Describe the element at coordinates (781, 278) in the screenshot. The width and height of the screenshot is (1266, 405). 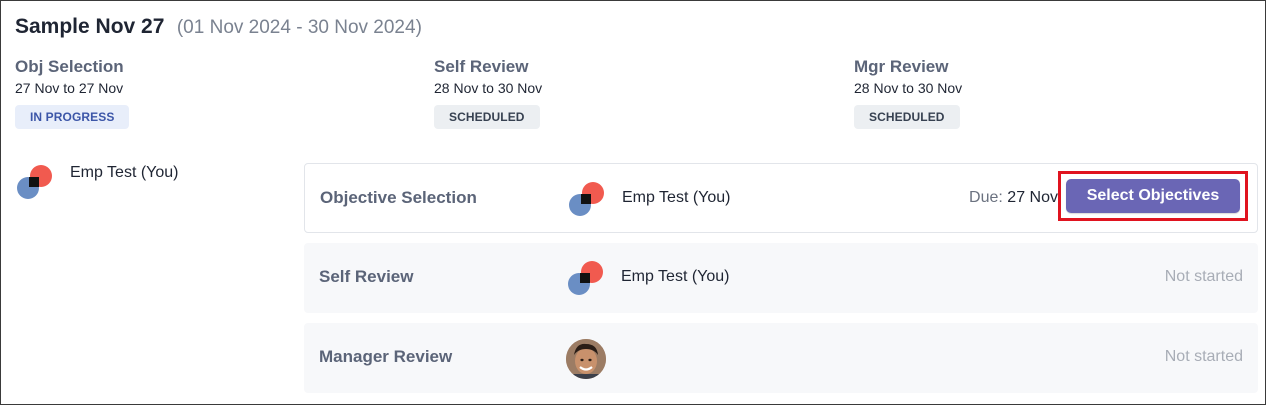
I see `step-row-self-review: Self Review Emp Test (You) Not started` at that location.